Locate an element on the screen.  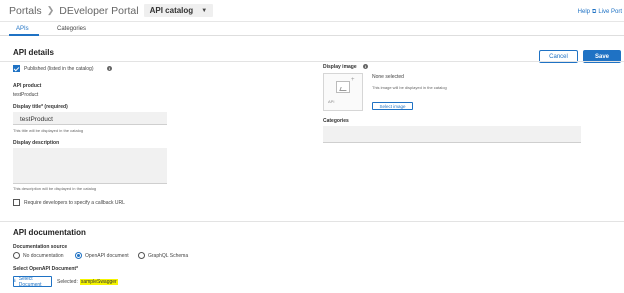
radio-openapi-document-label: OpenAPI document is located at coordinates (107, 256).